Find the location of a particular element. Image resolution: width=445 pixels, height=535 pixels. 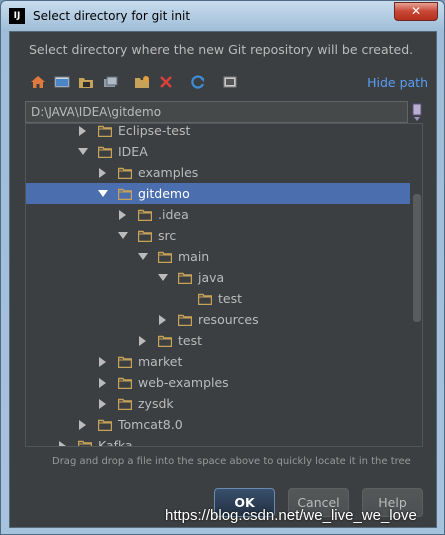

refresh-icon is located at coordinates (198, 82).